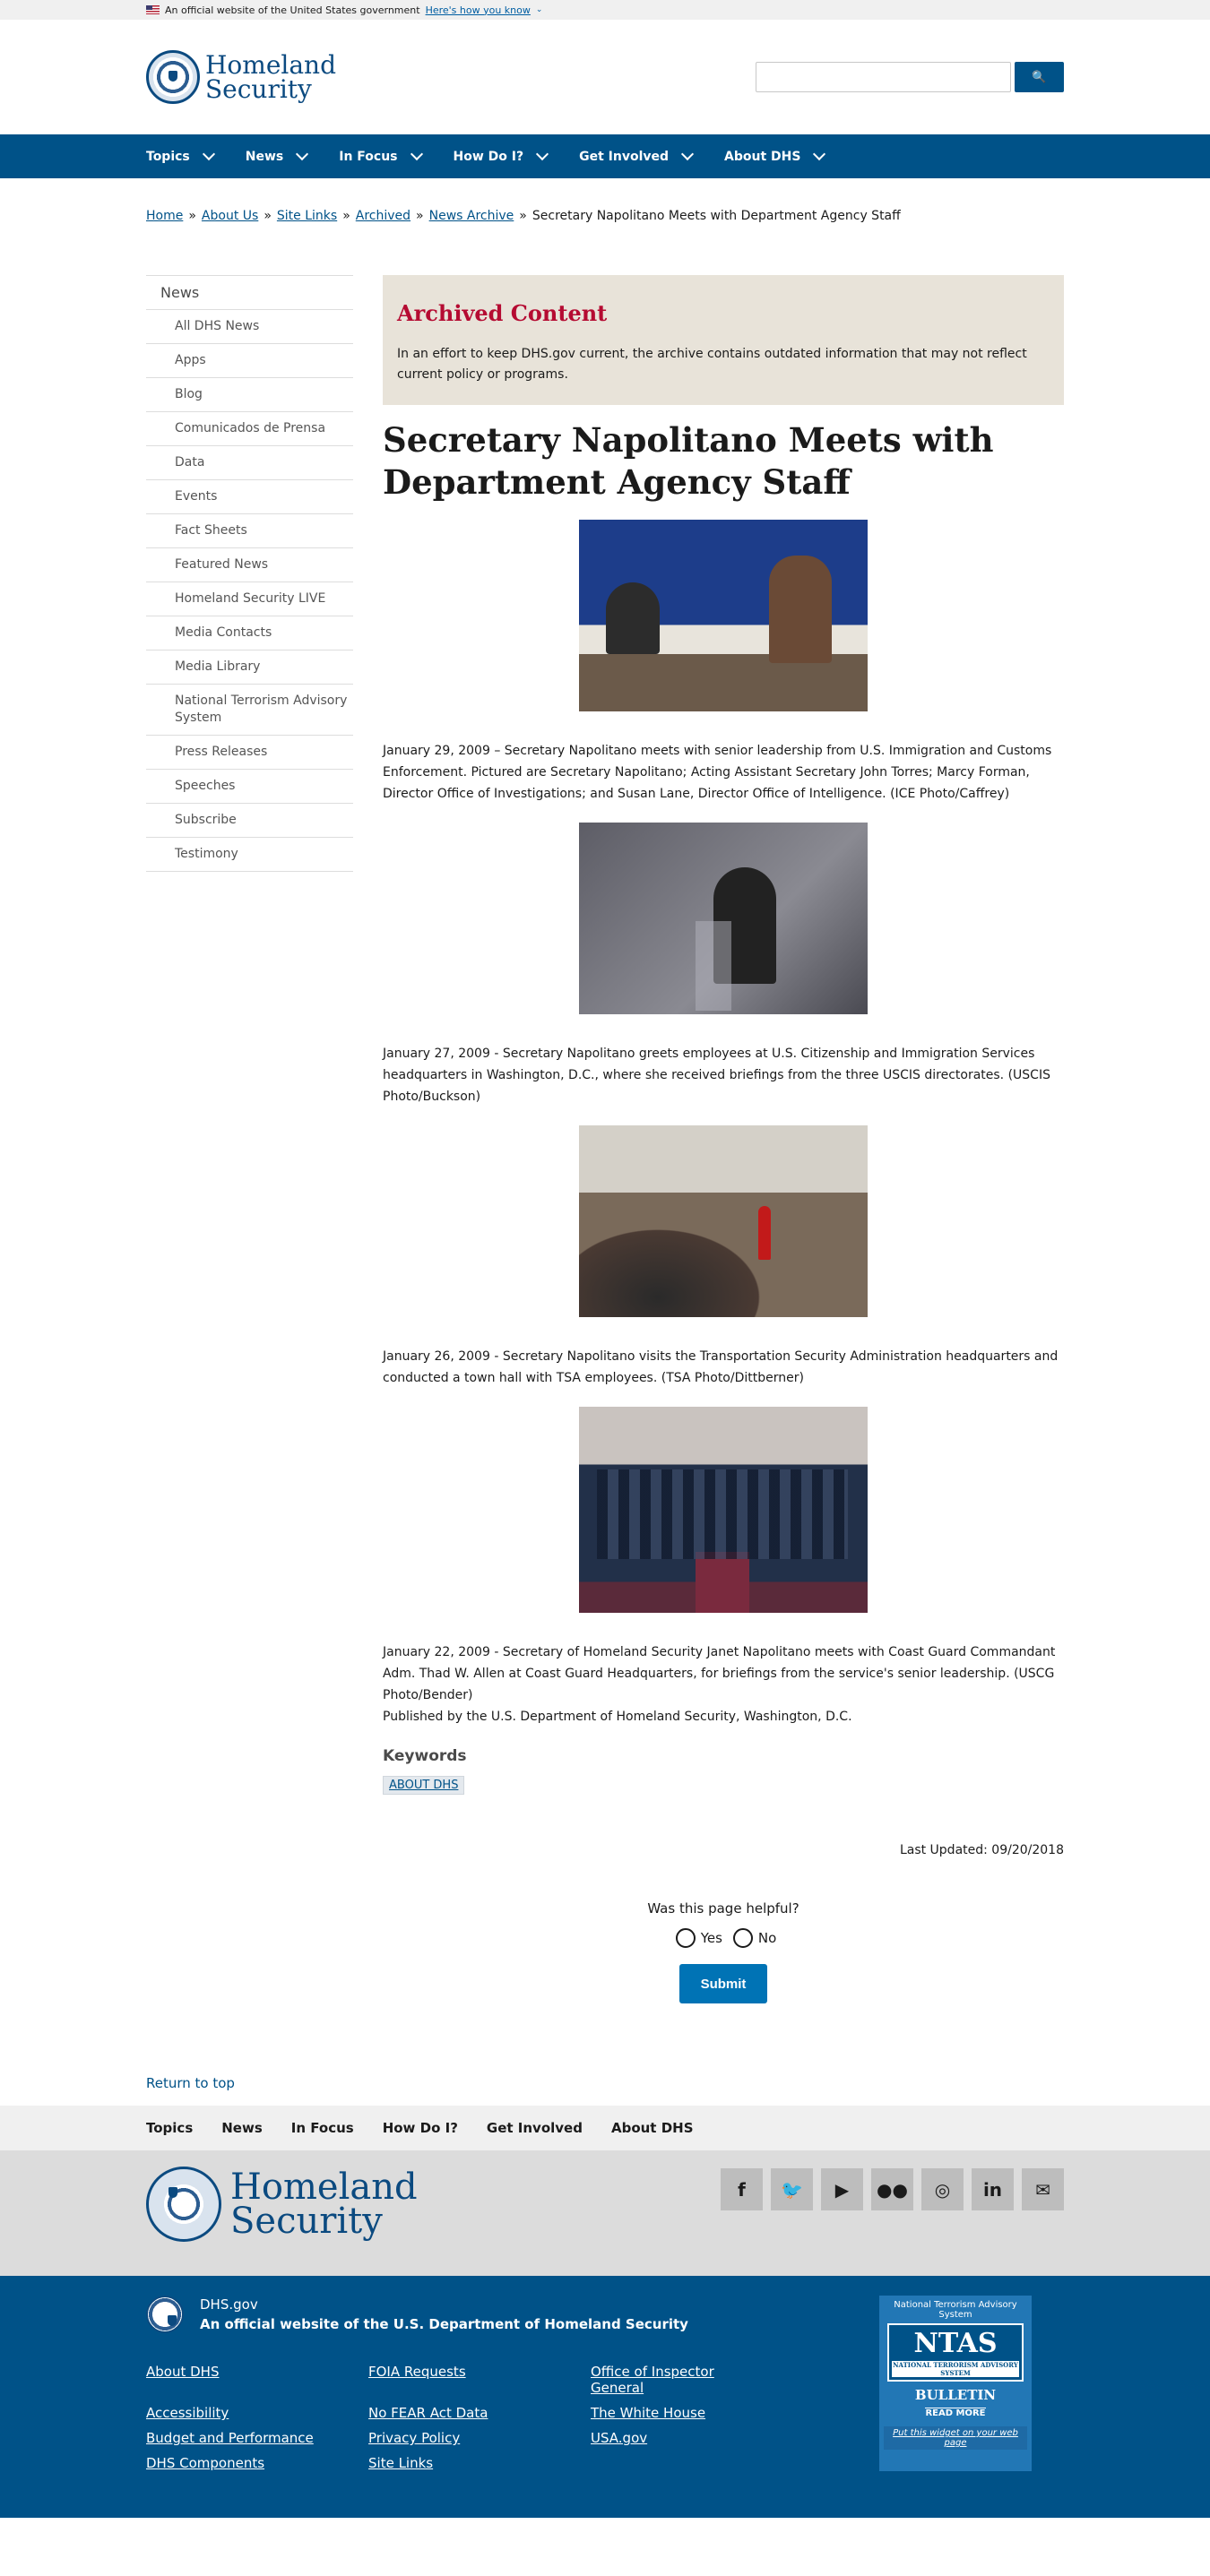 The height and width of the screenshot is (2576, 1210). I want to click on radio-no-label: No, so click(767, 1938).